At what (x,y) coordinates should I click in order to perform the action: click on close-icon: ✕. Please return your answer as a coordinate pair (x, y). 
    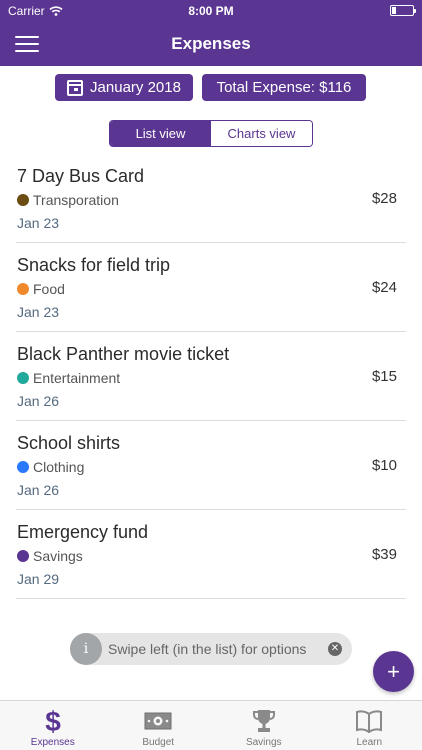
    Looking at the image, I should click on (335, 649).